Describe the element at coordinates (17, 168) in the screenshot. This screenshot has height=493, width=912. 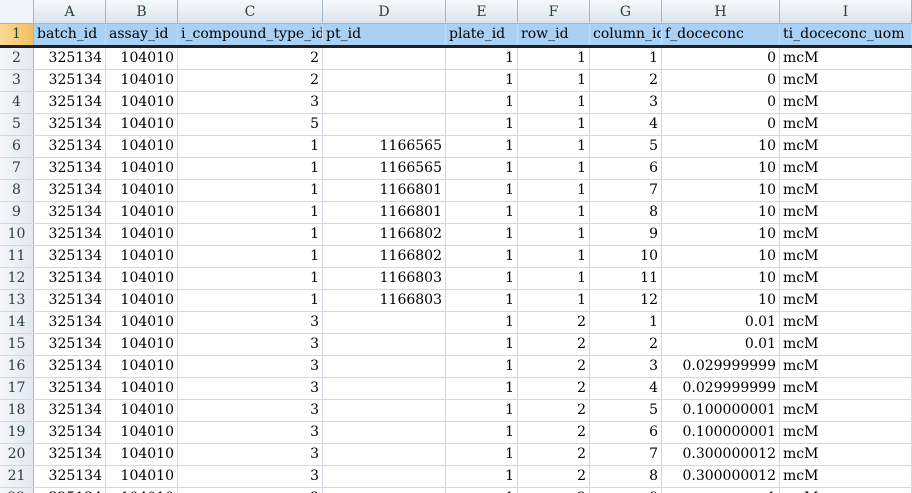
I see `row-header: 7` at that location.